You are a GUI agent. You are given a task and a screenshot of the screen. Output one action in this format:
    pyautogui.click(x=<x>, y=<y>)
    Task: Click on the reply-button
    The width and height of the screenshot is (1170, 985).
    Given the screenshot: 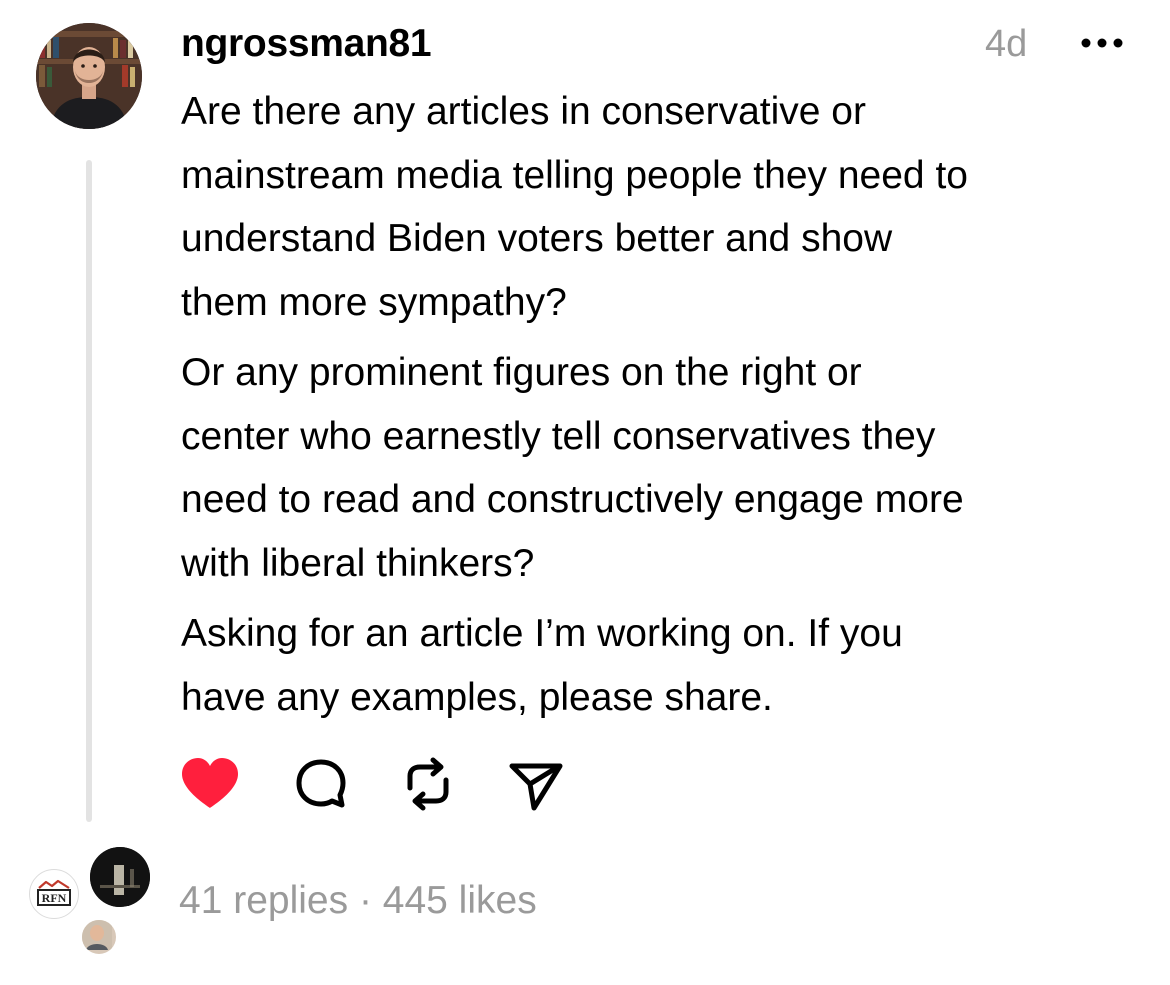 What is the action you would take?
    pyautogui.click(x=324, y=787)
    